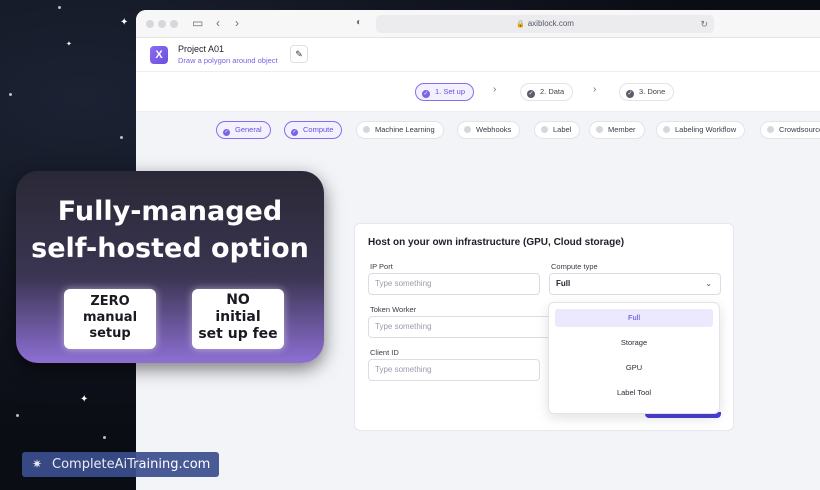 The width and height of the screenshot is (820, 490). Describe the element at coordinates (450, 91) in the screenshot. I see `step-label: 1. Set up` at that location.